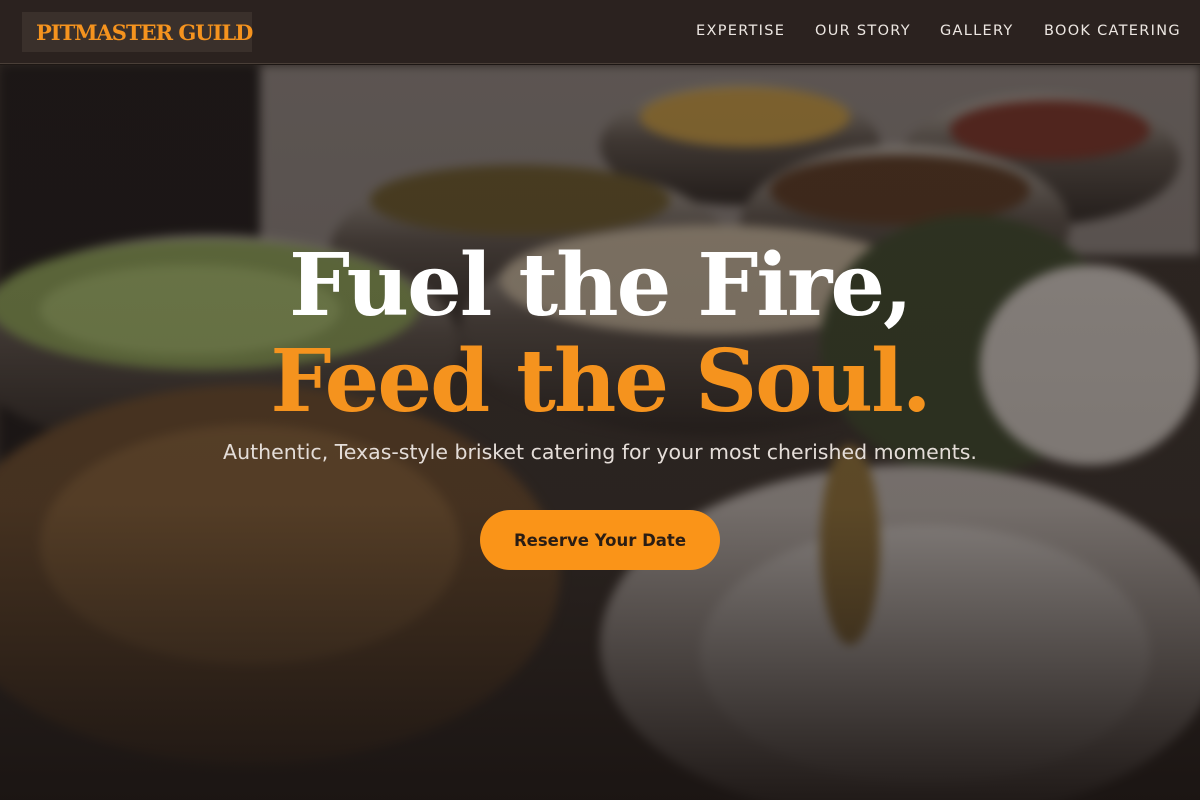 The height and width of the screenshot is (800, 1200). Describe the element at coordinates (600, 540) in the screenshot. I see `reserve-your-date-button: Reserve Your Date` at that location.